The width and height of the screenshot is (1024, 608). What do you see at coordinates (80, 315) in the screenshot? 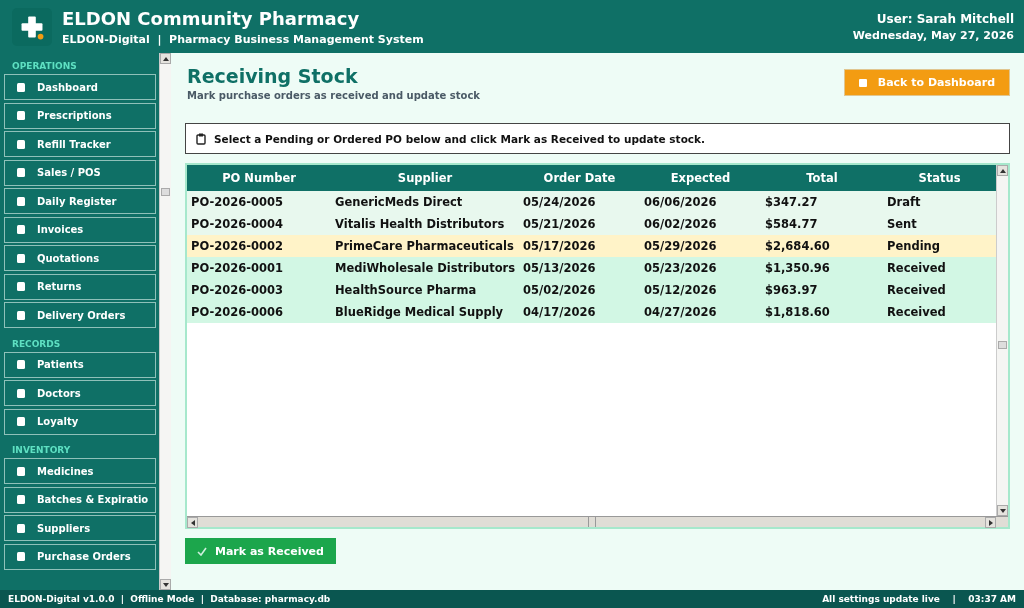
I see `sidebar-item: Delivery Orders` at bounding box center [80, 315].